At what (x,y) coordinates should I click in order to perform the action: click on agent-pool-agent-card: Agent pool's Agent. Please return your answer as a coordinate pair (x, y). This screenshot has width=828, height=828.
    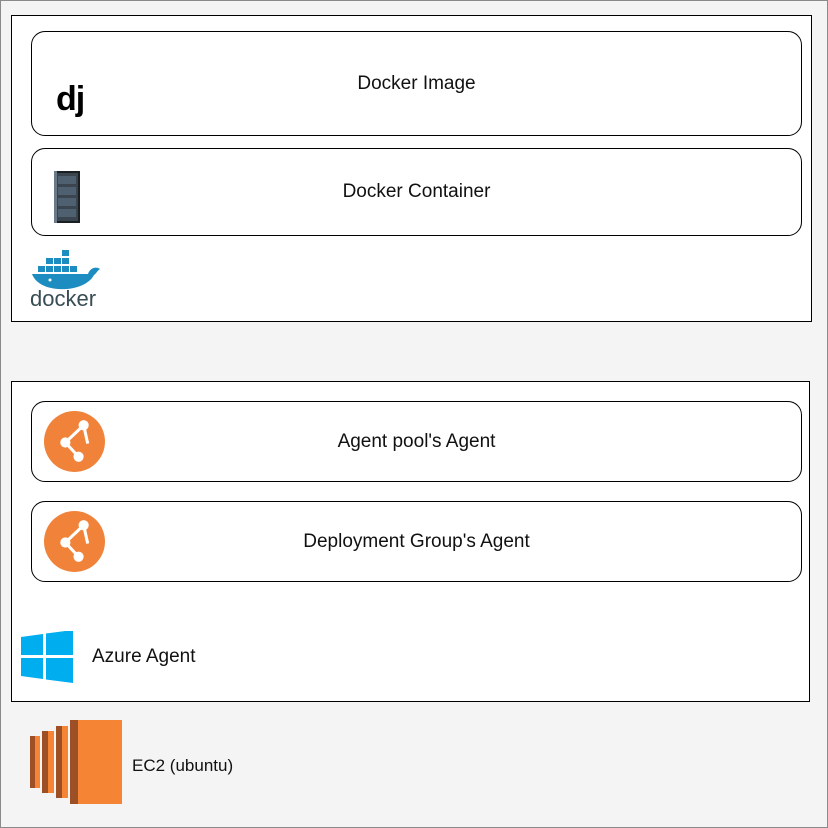
    Looking at the image, I should click on (416, 441).